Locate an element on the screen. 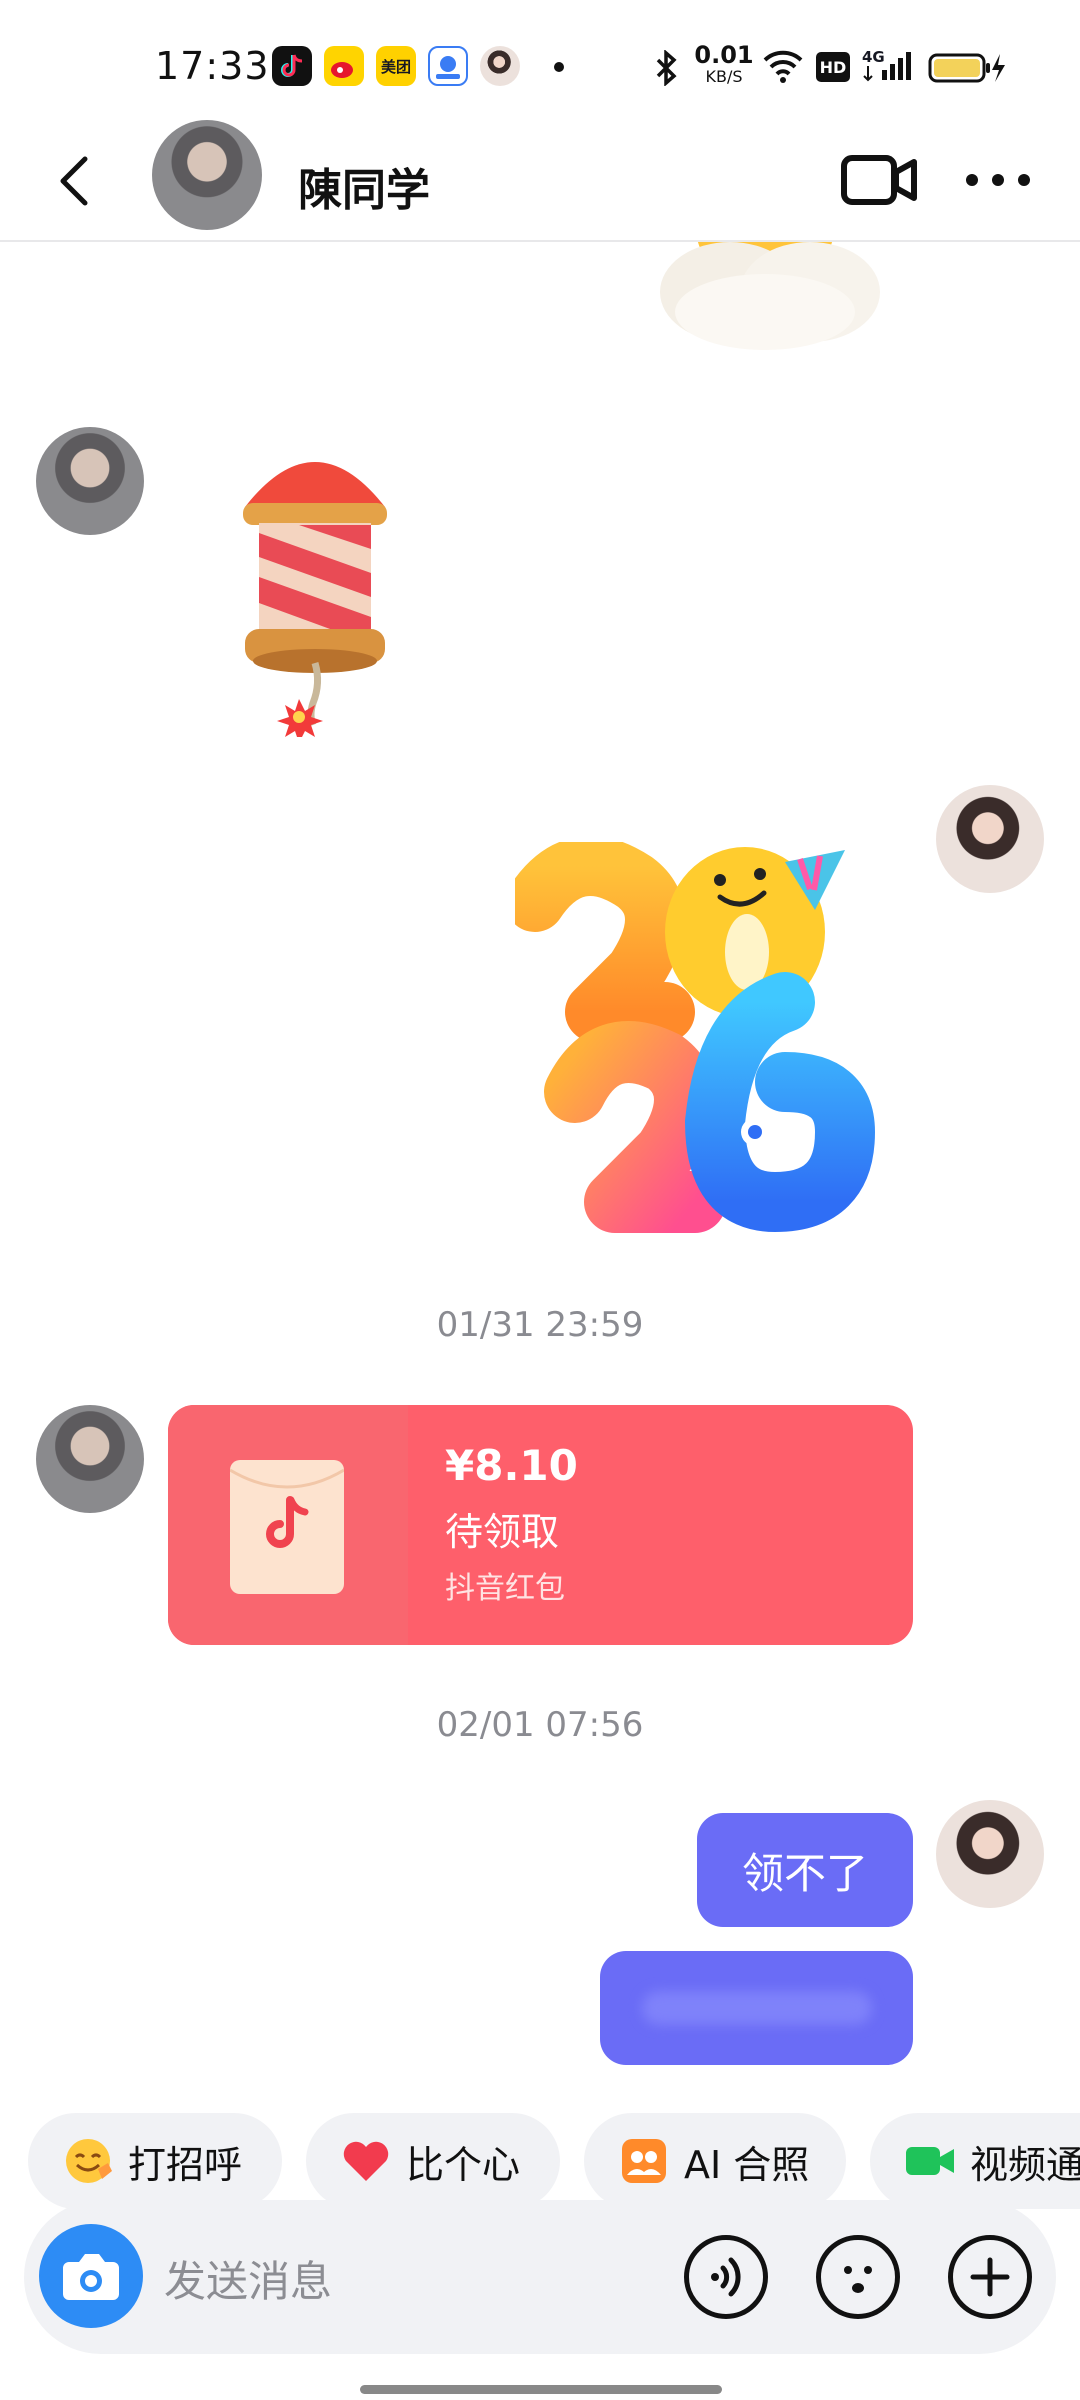 Image resolution: width=1080 pixels, height=2400 pixels. status-time: 17:33 is located at coordinates (212, 66).